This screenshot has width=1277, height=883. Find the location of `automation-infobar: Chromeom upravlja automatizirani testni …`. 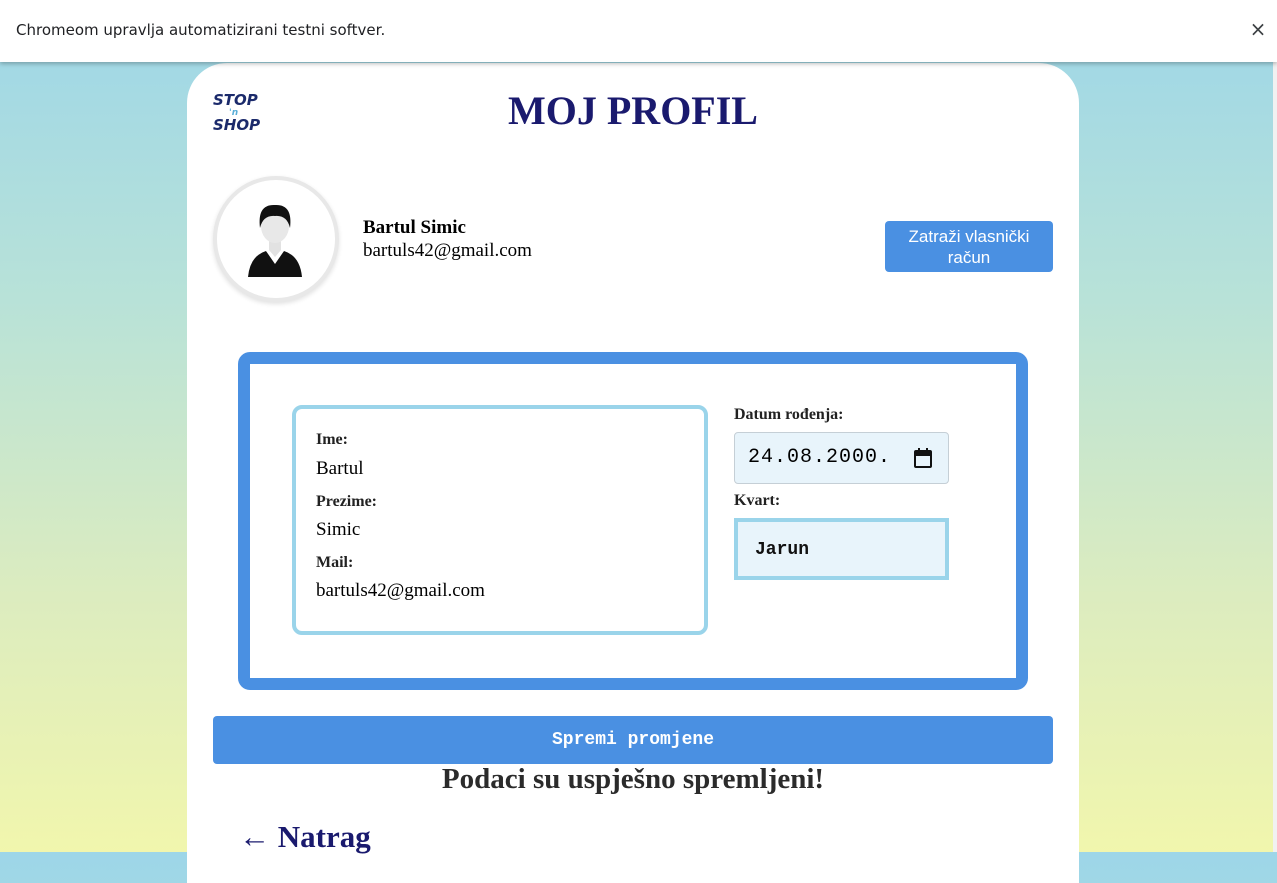

automation-infobar: Chromeom upravlja automatizirani testni … is located at coordinates (638, 31).